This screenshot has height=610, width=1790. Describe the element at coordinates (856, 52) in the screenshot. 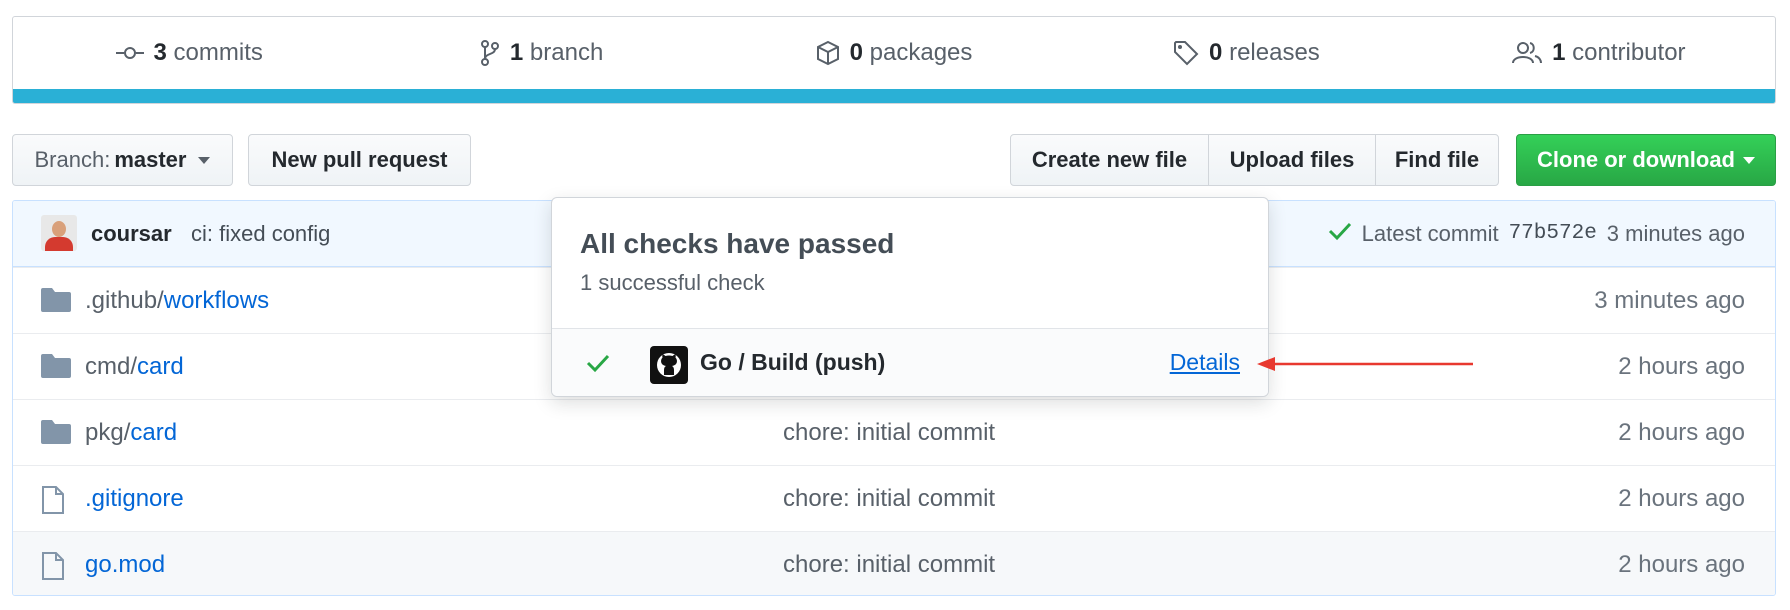

I see `packages-number: 0` at that location.